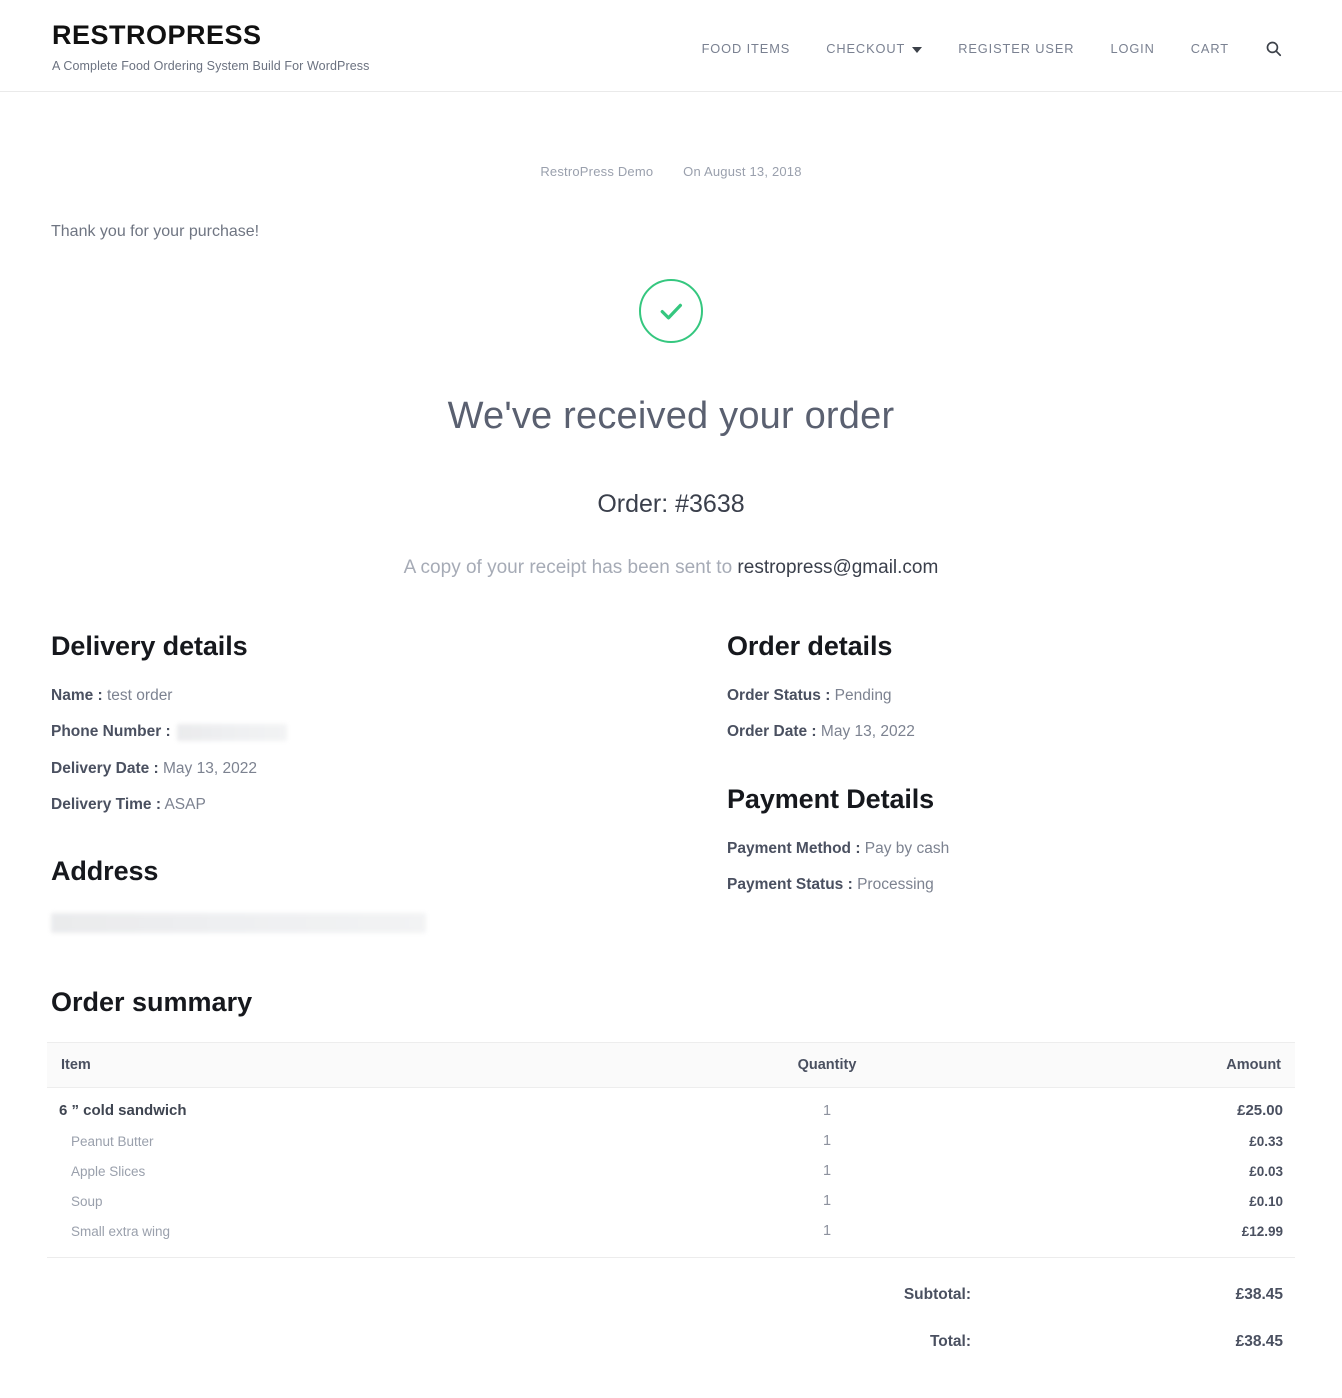 Image resolution: width=1342 pixels, height=1398 pixels. I want to click on field-order-date: Order Date : May 13, 2022, so click(1009, 731).